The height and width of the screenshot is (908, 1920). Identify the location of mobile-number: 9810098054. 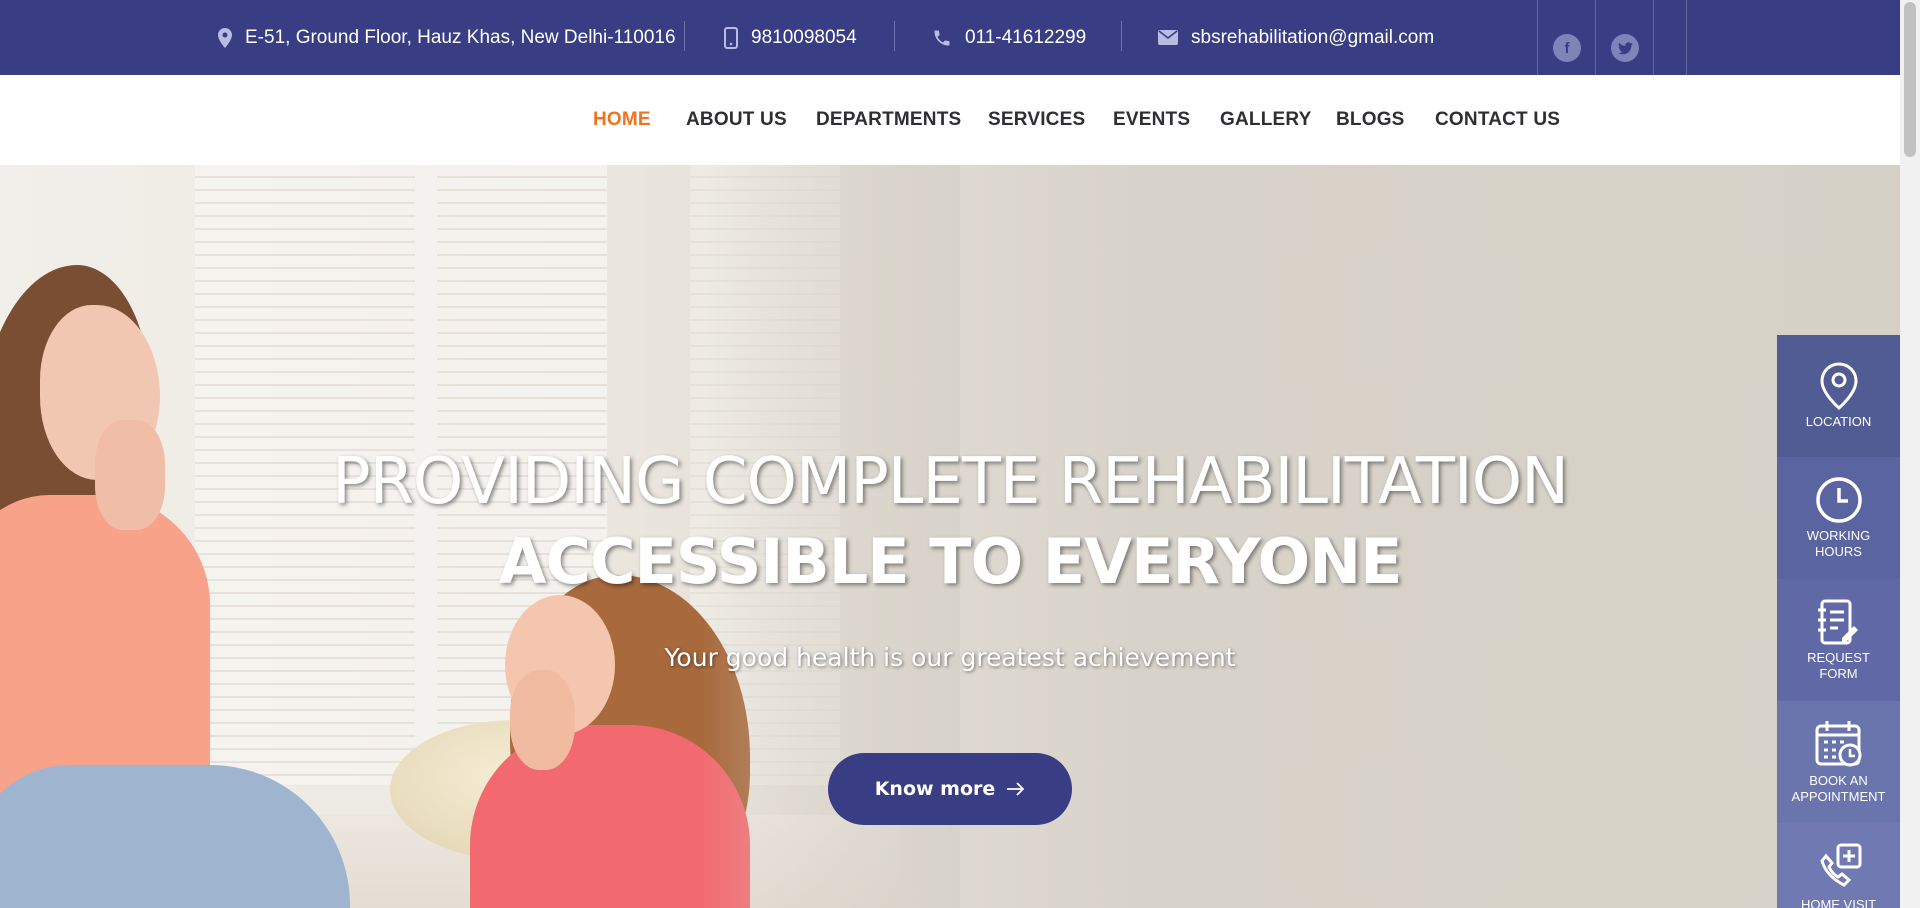
(804, 38).